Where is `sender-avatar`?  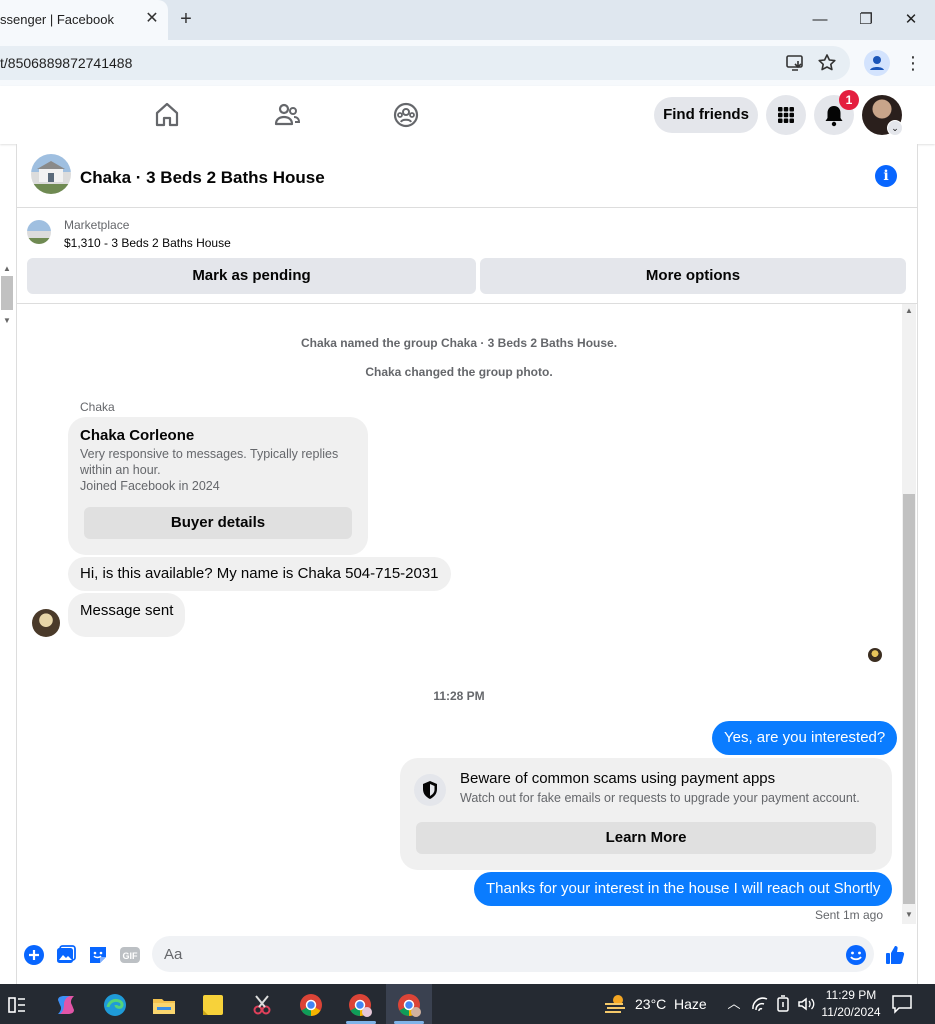
sender-avatar is located at coordinates (46, 623).